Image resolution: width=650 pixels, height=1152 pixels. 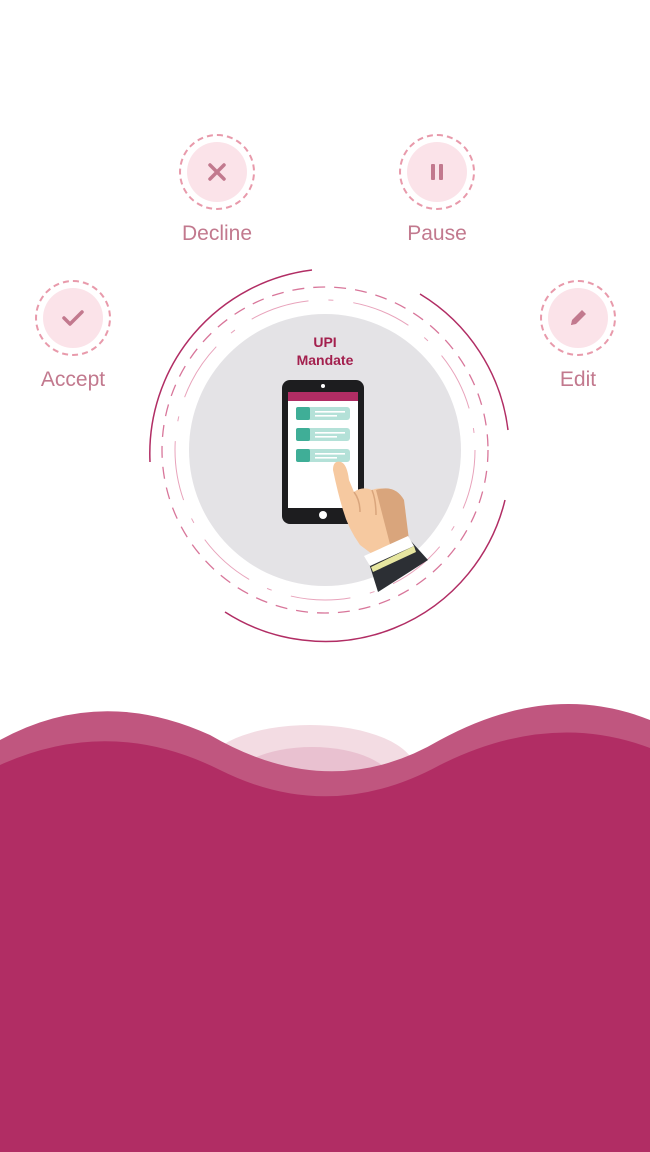 I want to click on hero-title-line1: UPI, so click(x=324, y=342).